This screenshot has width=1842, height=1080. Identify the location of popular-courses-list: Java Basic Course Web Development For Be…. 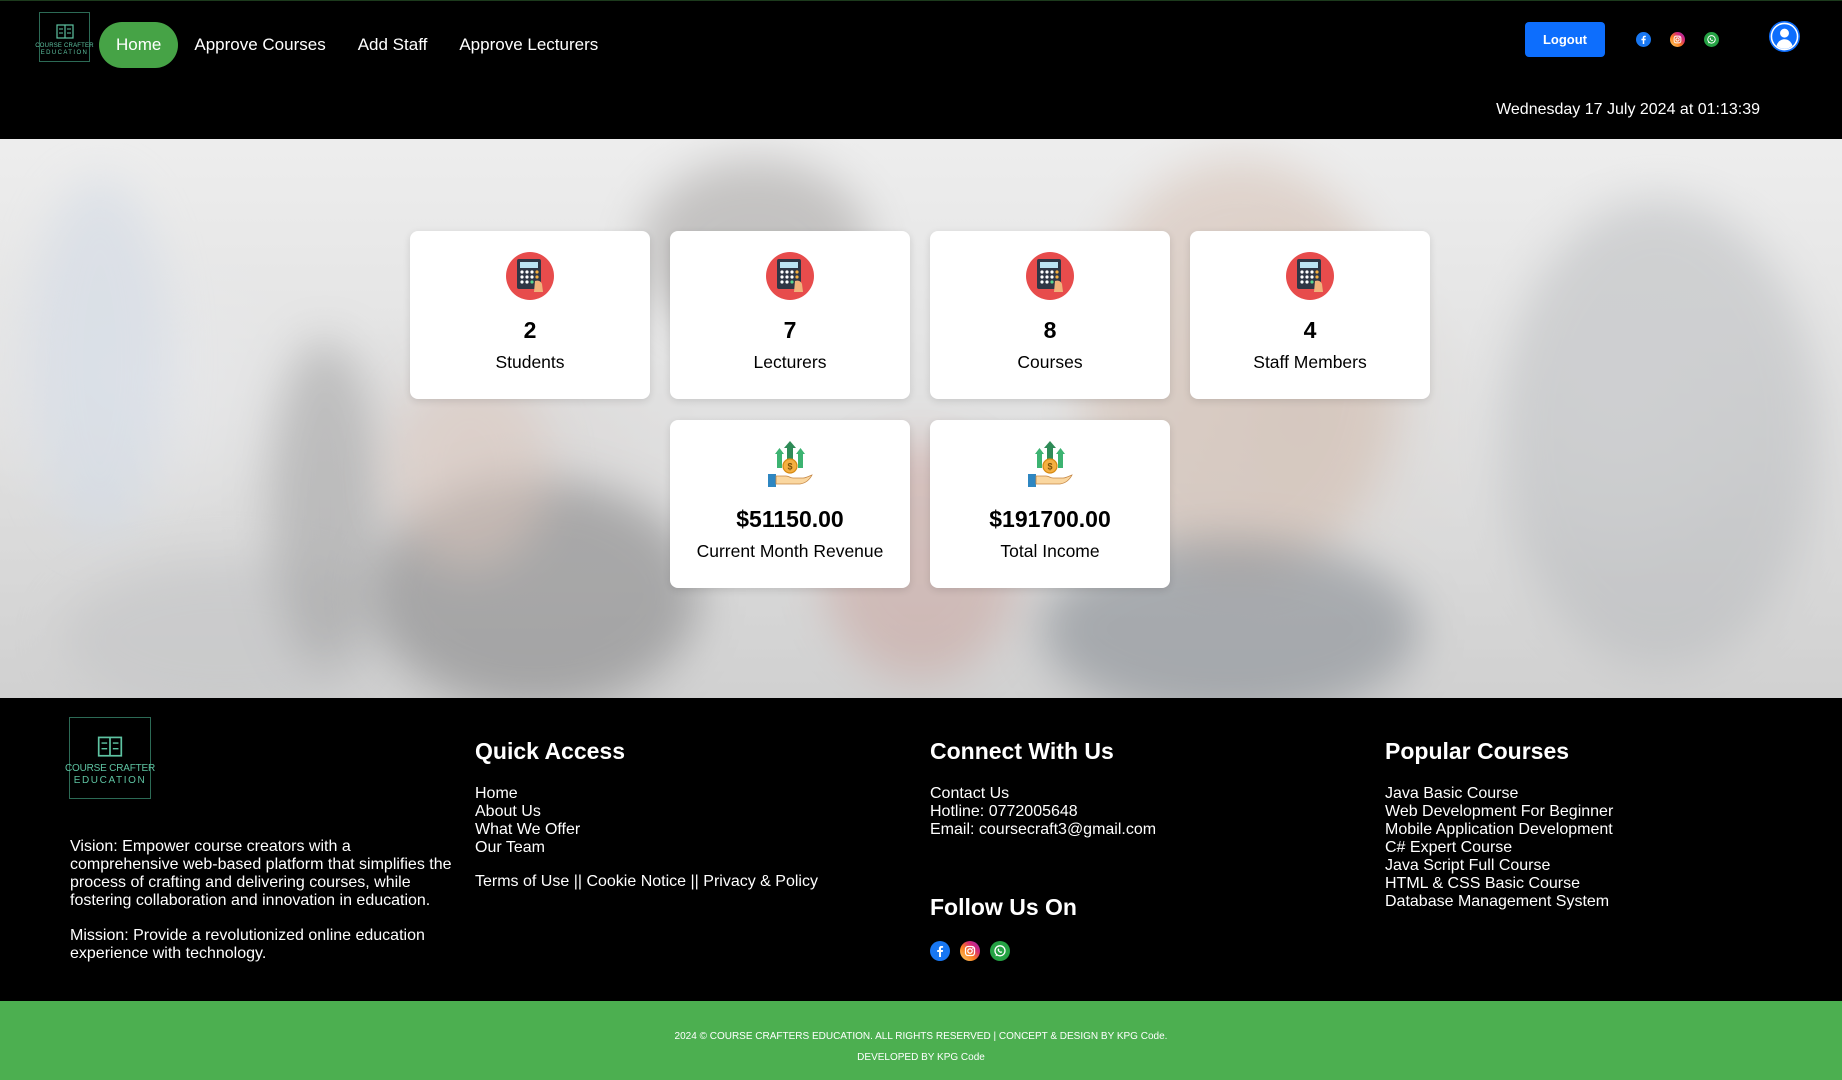
(1499, 848).